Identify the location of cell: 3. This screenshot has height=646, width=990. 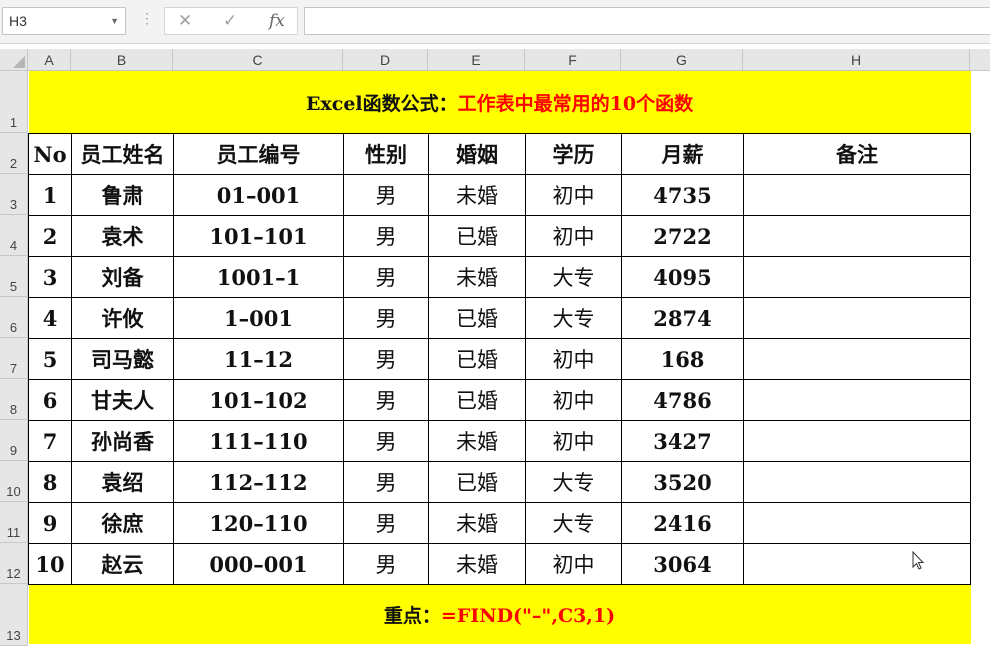
(50, 277).